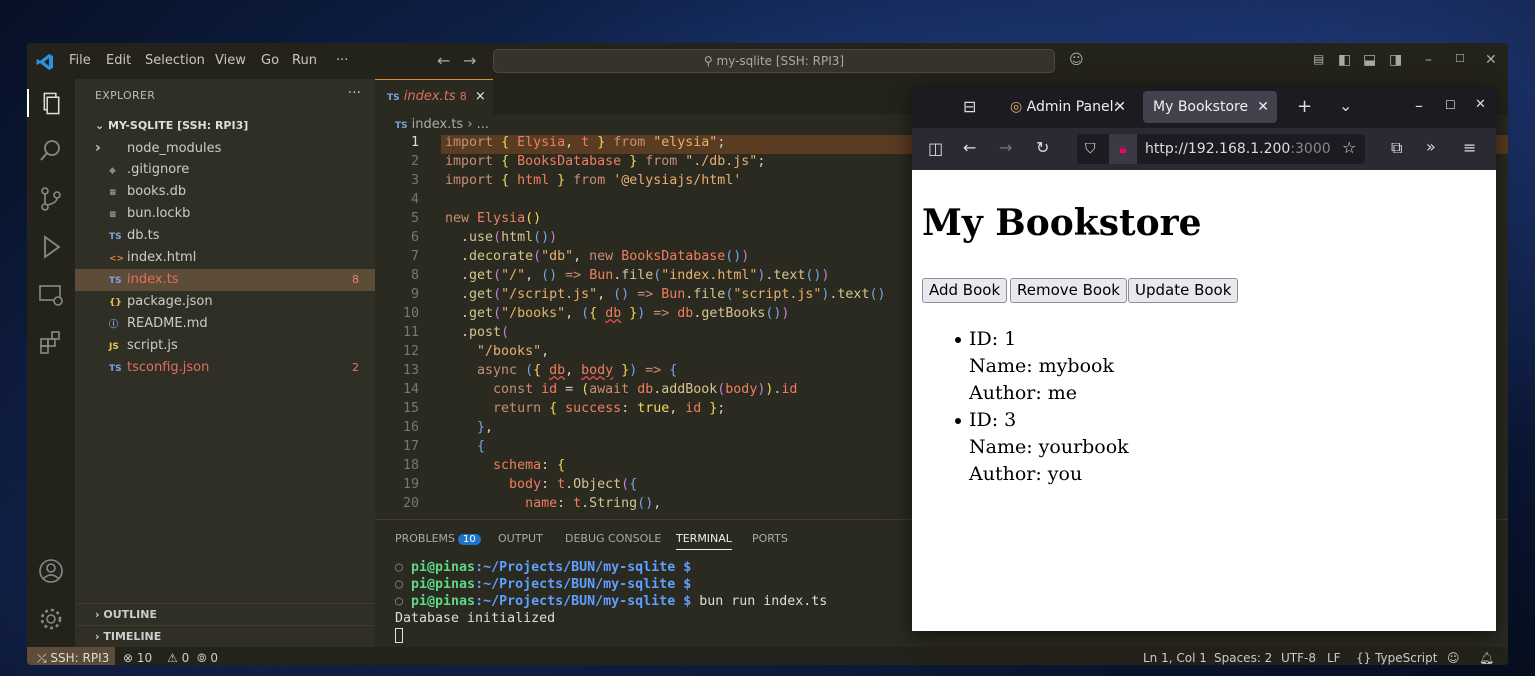  I want to click on tab-problem-count: 8, so click(463, 96).